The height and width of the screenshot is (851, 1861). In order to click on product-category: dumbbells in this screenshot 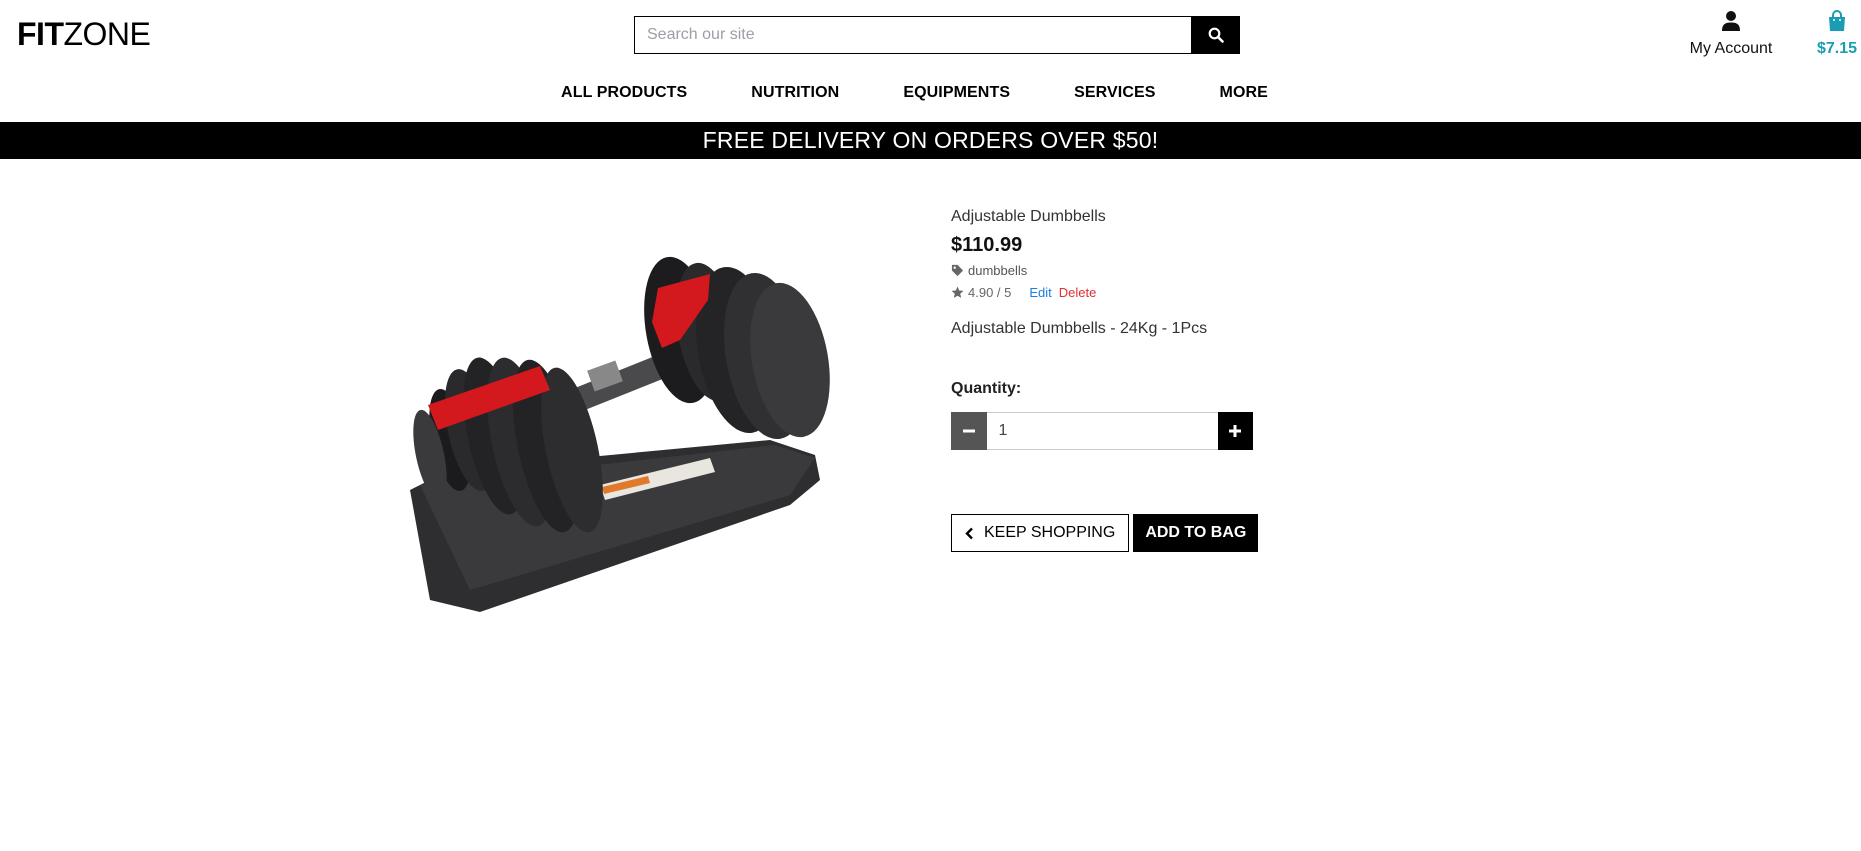, I will do `click(1111, 270)`.